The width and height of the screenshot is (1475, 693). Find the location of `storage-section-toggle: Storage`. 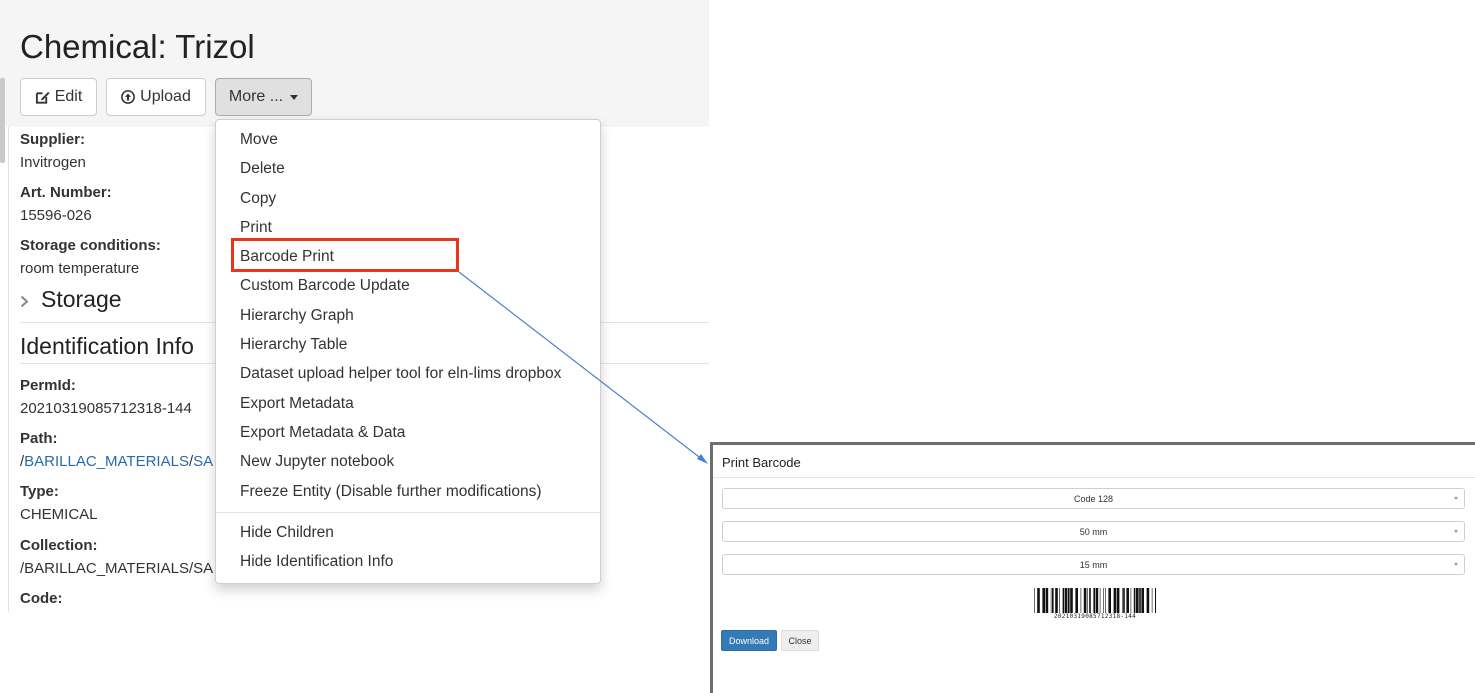

storage-section-toggle: Storage is located at coordinates (71, 300).